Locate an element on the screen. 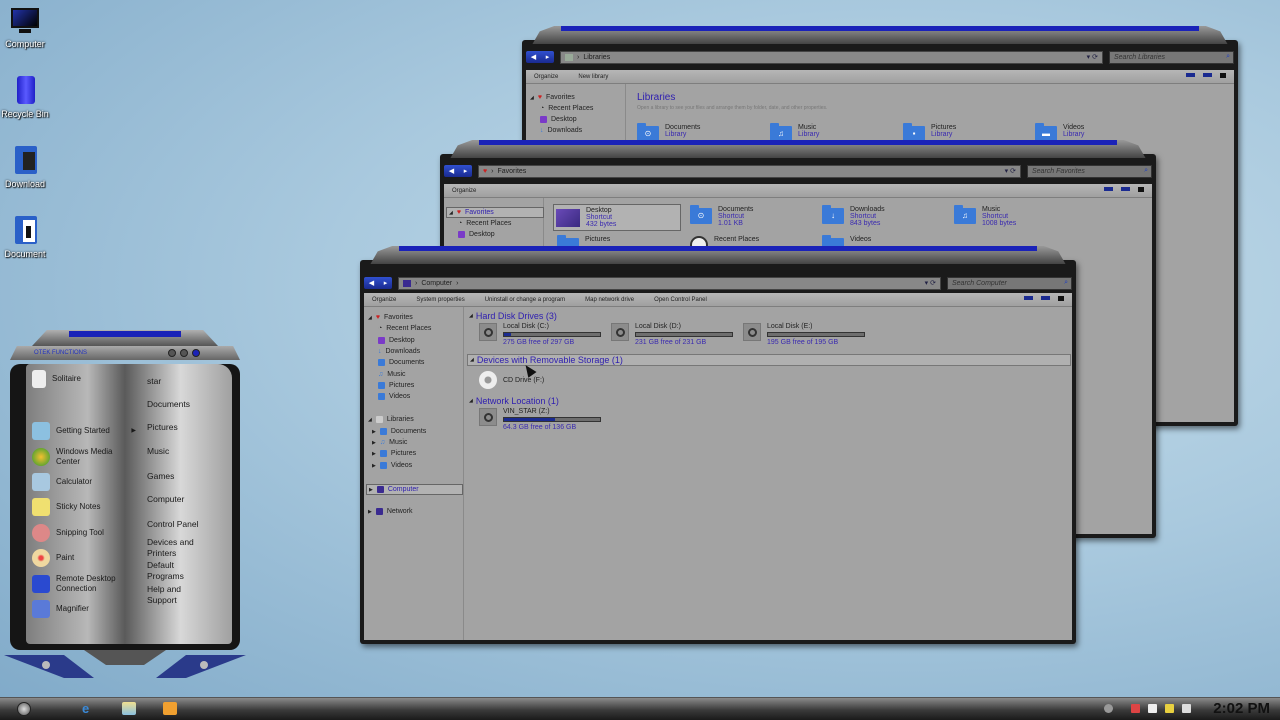 The image size is (1280, 720). desktop-icon-recycle-bin: Recycle Bin is located at coordinates (27, 97).